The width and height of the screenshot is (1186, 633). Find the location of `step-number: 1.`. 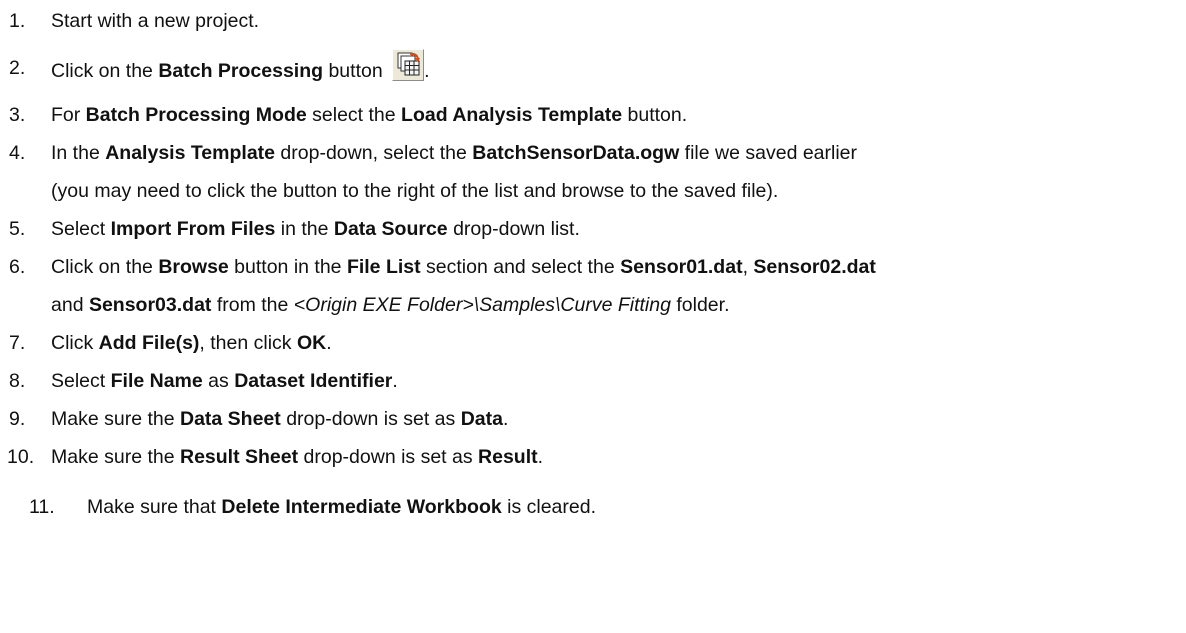

step-number: 1. is located at coordinates (17, 21).